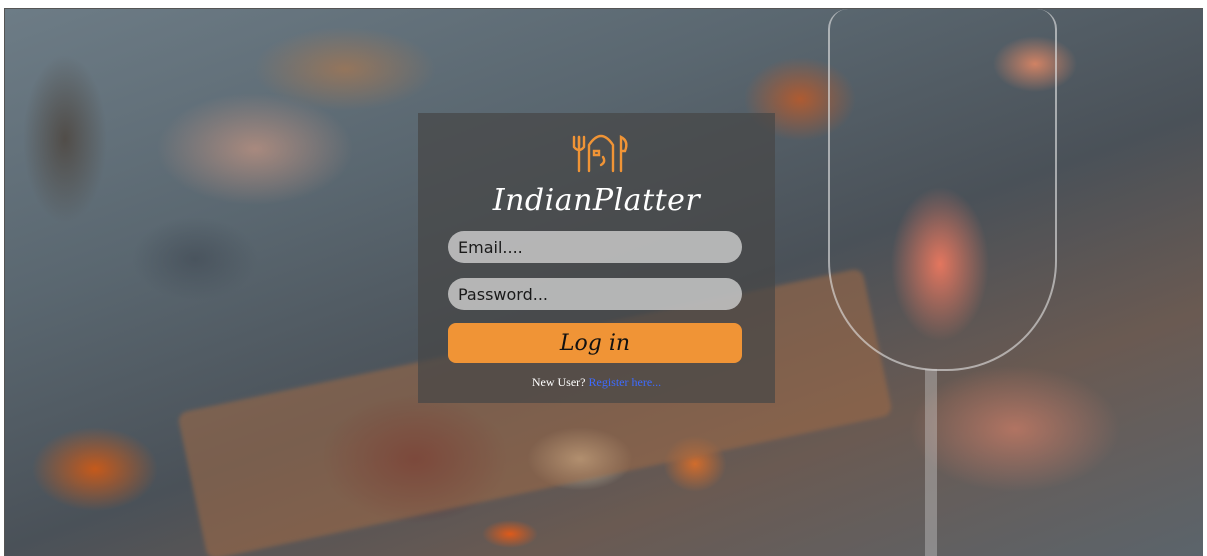 The image size is (1207, 556). I want to click on brand-name: IndianPlatter, so click(596, 200).